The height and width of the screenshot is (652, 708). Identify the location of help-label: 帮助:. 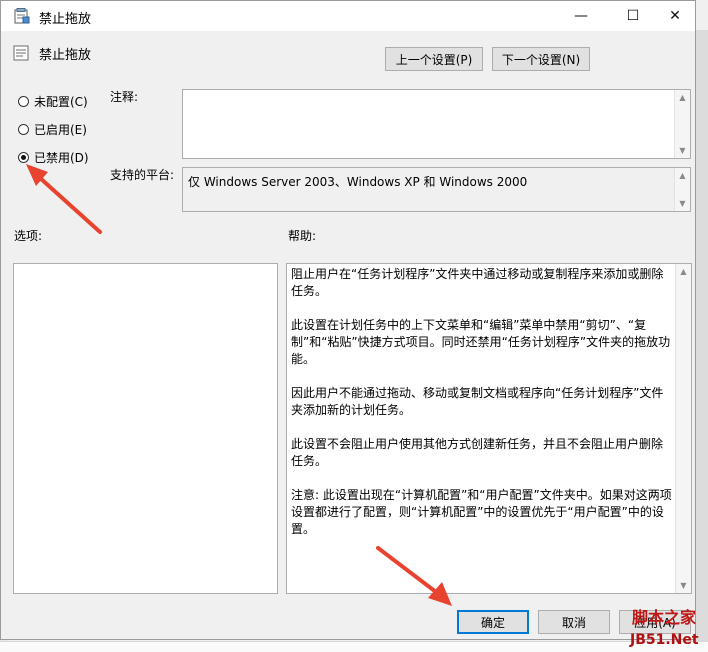
(302, 236).